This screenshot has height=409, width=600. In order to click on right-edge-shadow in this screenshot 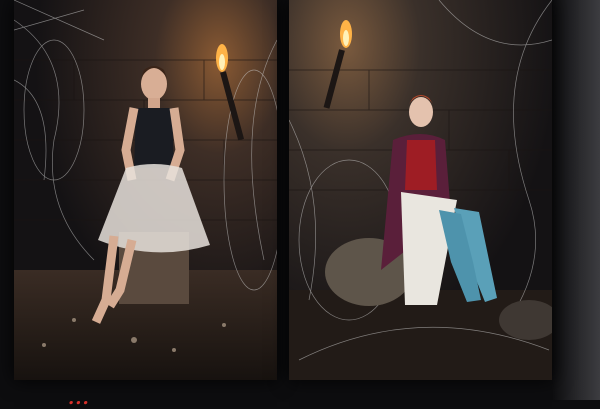, I will do `click(576, 200)`.